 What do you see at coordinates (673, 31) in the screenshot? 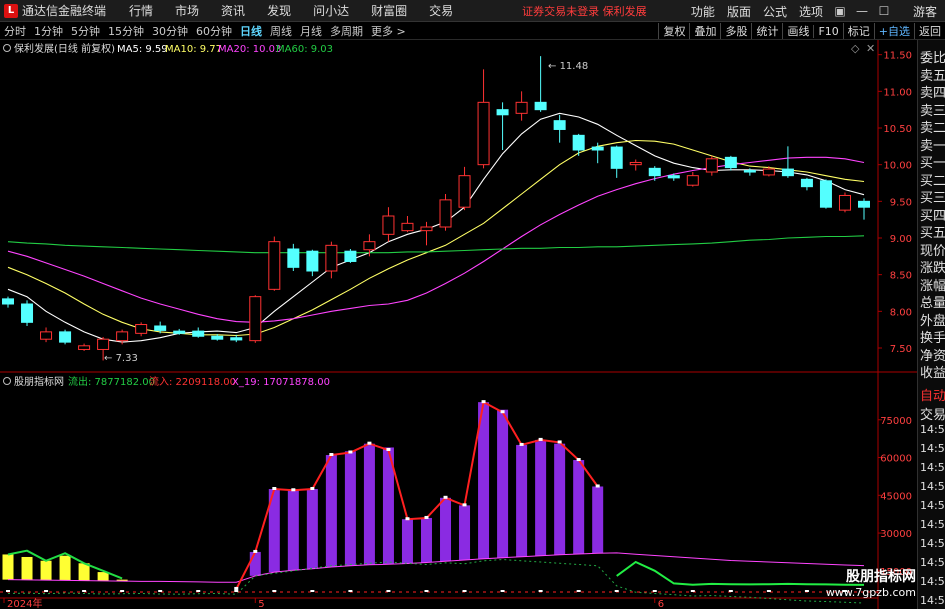
I see `restore-rights-button: 复权` at bounding box center [673, 31].